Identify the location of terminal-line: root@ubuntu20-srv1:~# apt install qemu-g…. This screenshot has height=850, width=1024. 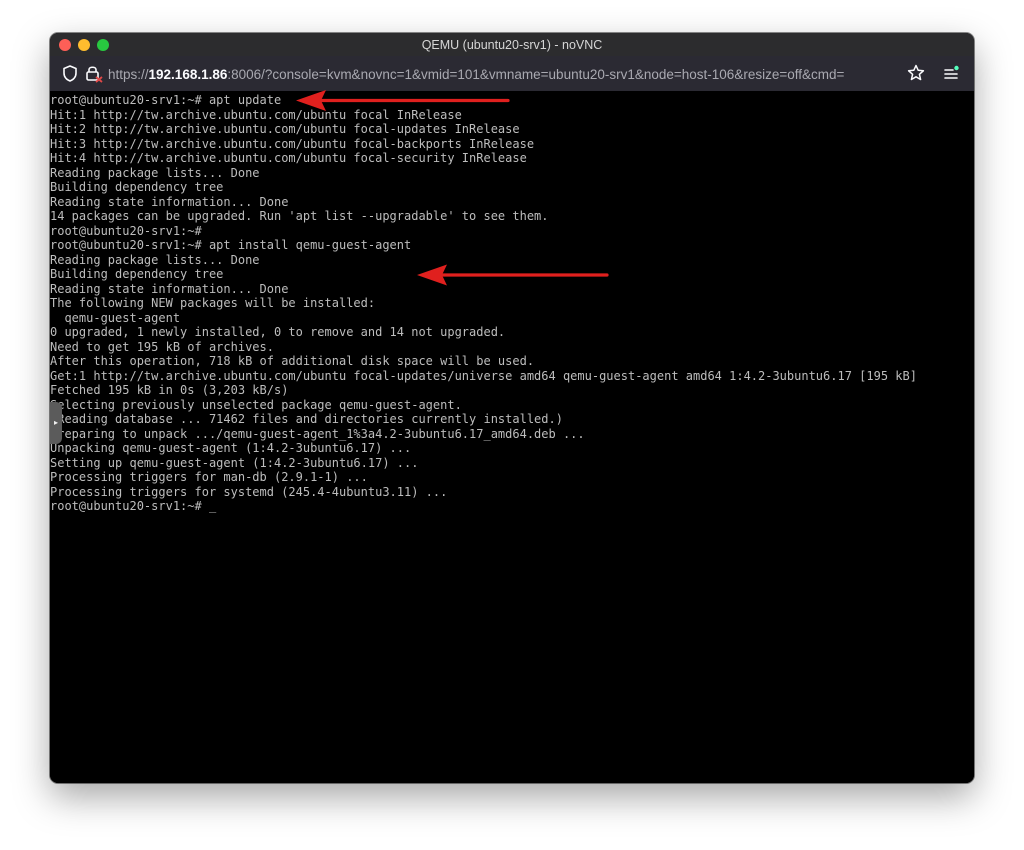
(231, 245).